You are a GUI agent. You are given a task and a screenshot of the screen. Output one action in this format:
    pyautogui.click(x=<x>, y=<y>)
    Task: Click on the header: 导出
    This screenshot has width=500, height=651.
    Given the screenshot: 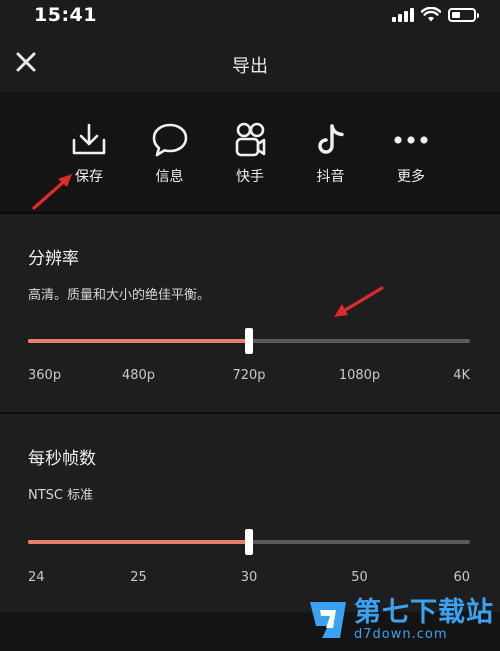 What is the action you would take?
    pyautogui.click(x=250, y=62)
    